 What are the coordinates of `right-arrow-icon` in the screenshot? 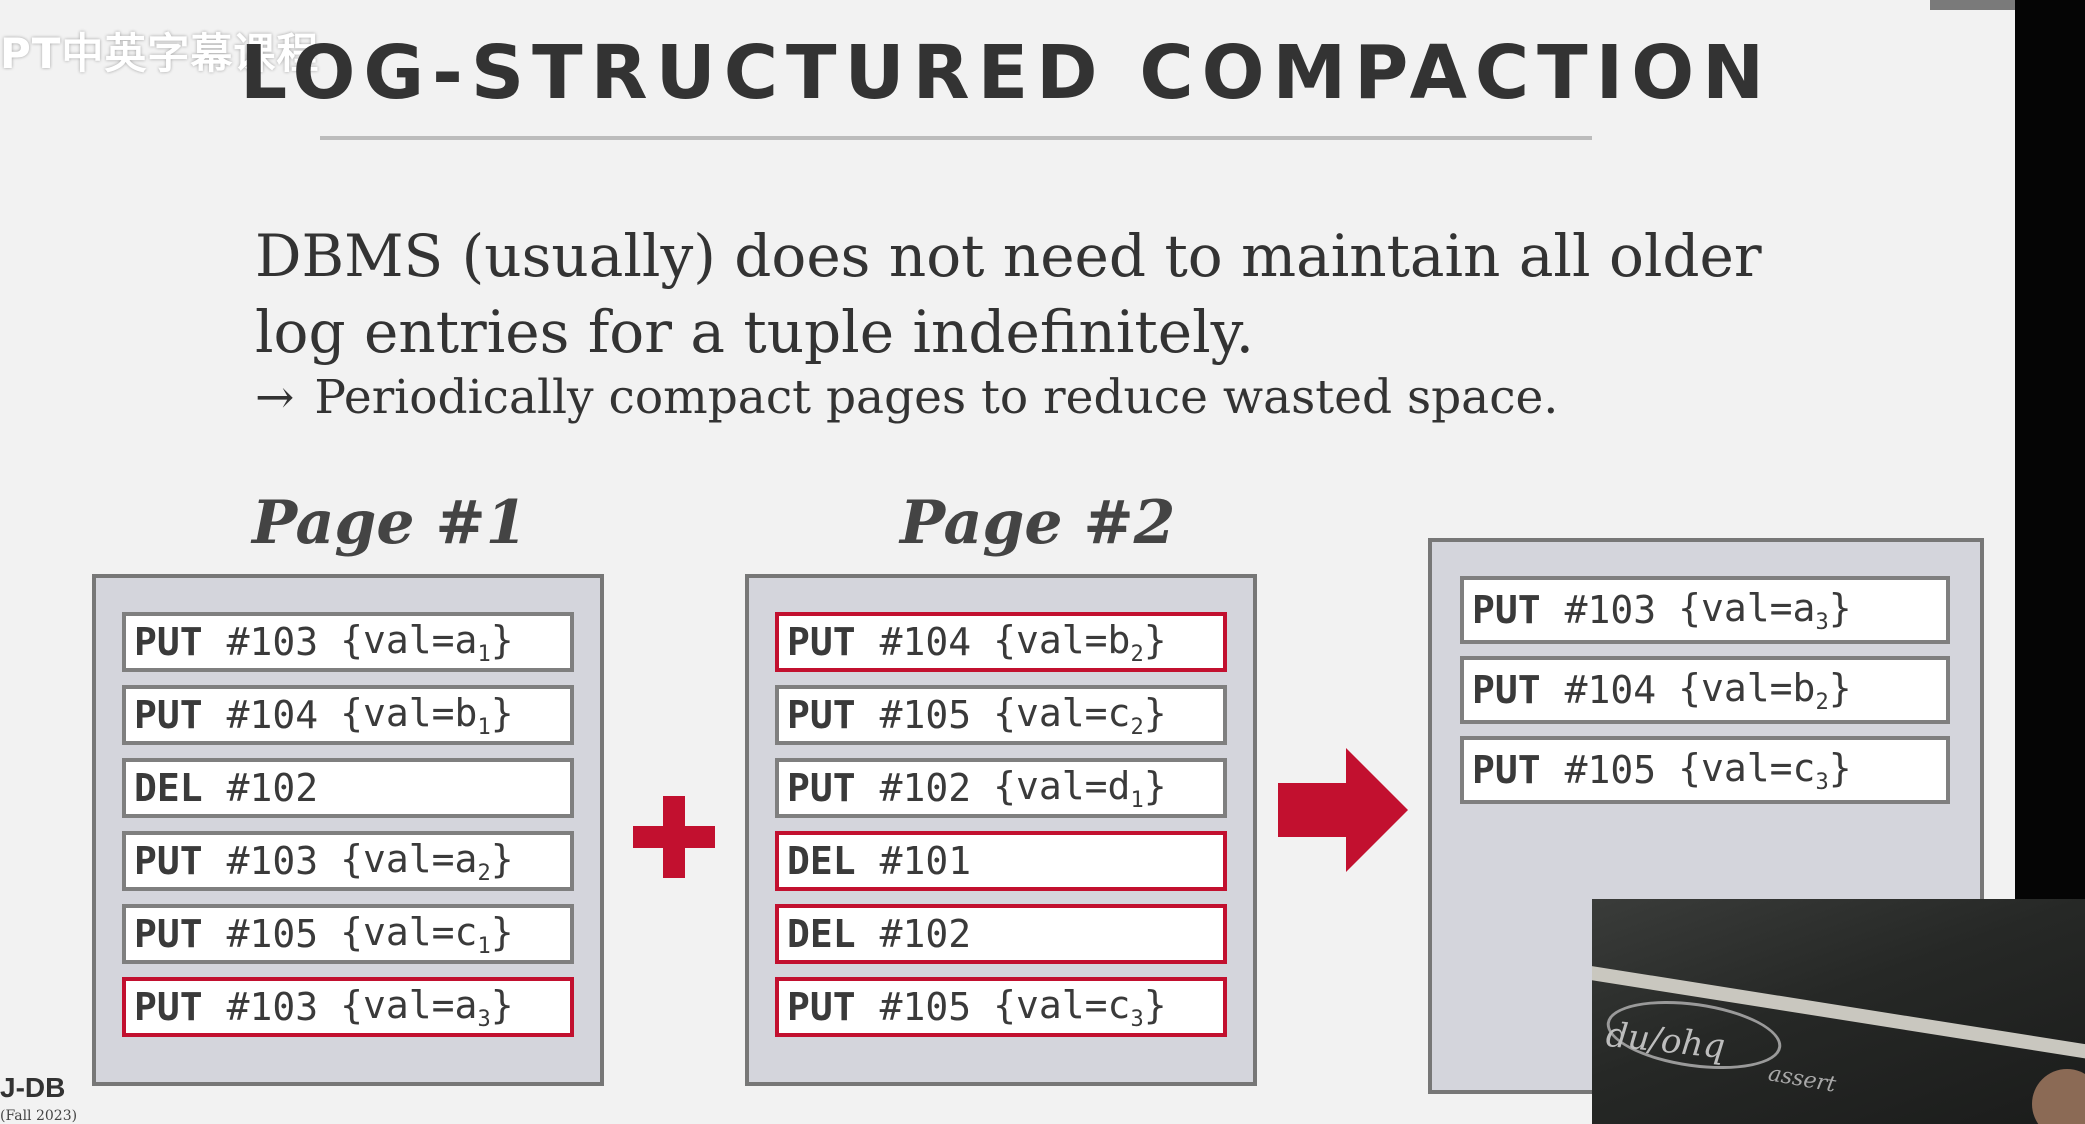 It's located at (1343, 810).